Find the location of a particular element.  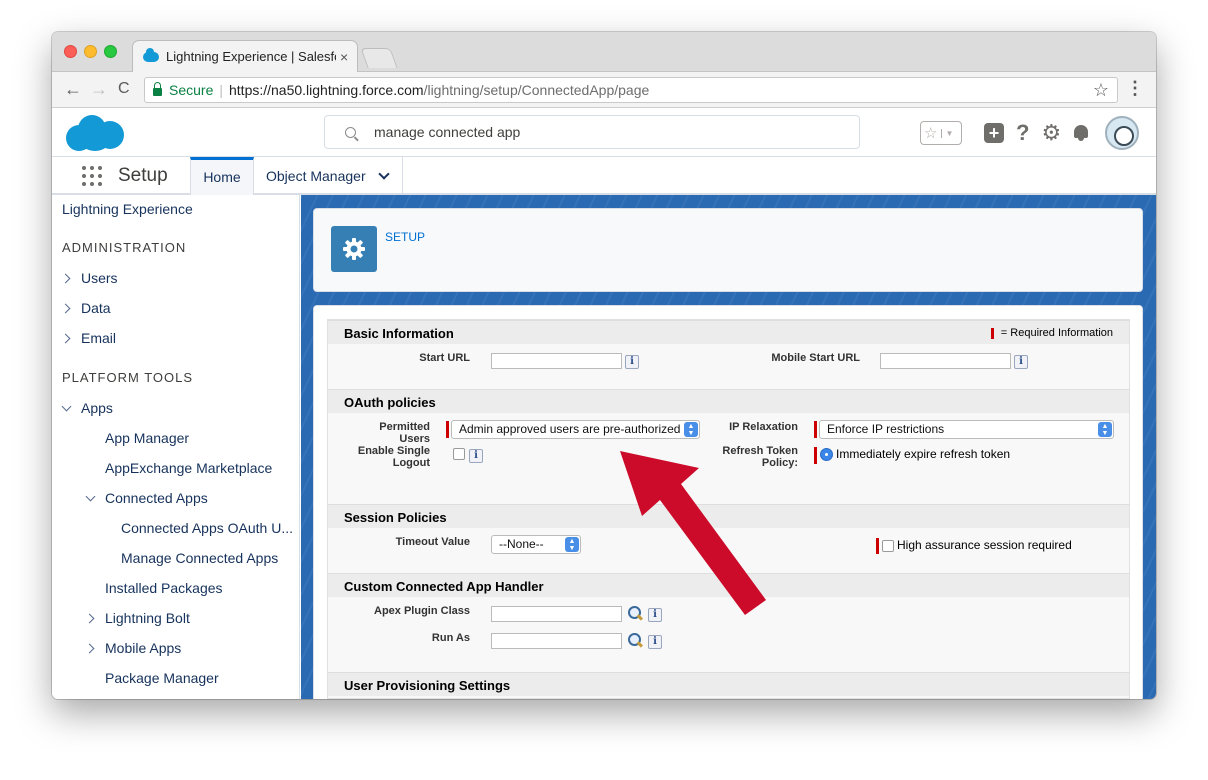

mobile-start-url-input is located at coordinates (945, 361).